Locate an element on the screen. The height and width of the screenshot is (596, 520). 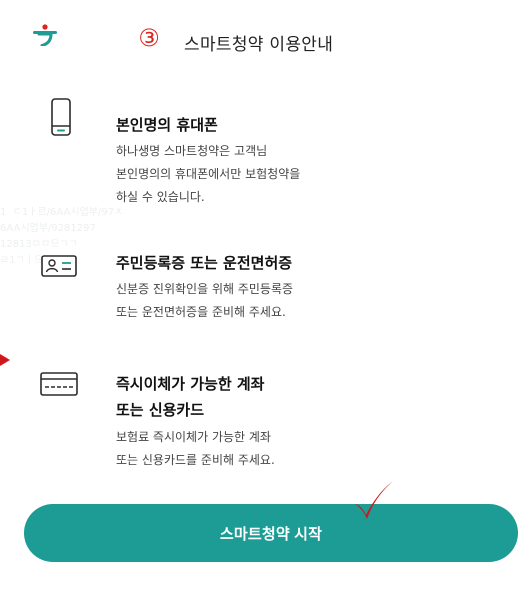
section-title-account-line2: 또는 신용카드 is located at coordinates (160, 410).